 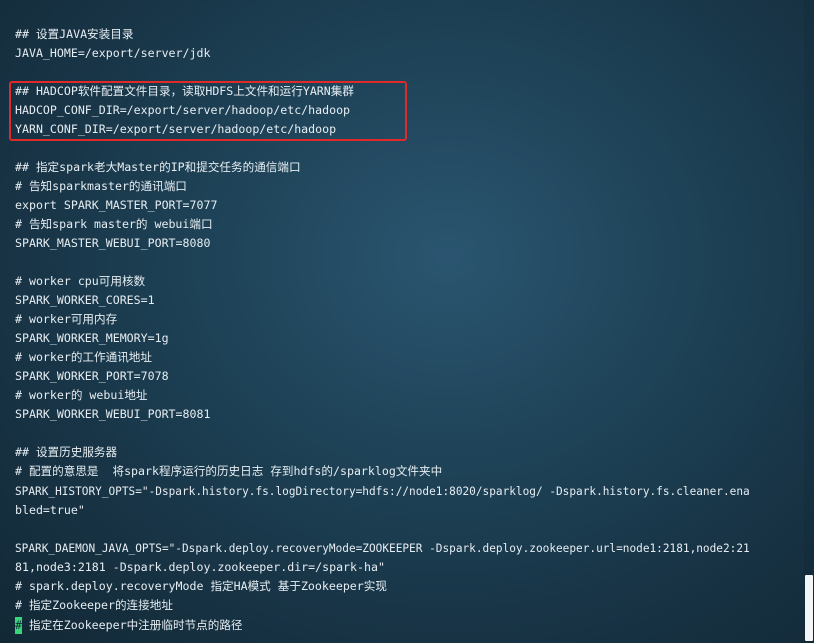 I want to click on terminal-line: ## 设置JAVA安装目录, so click(x=74, y=34).